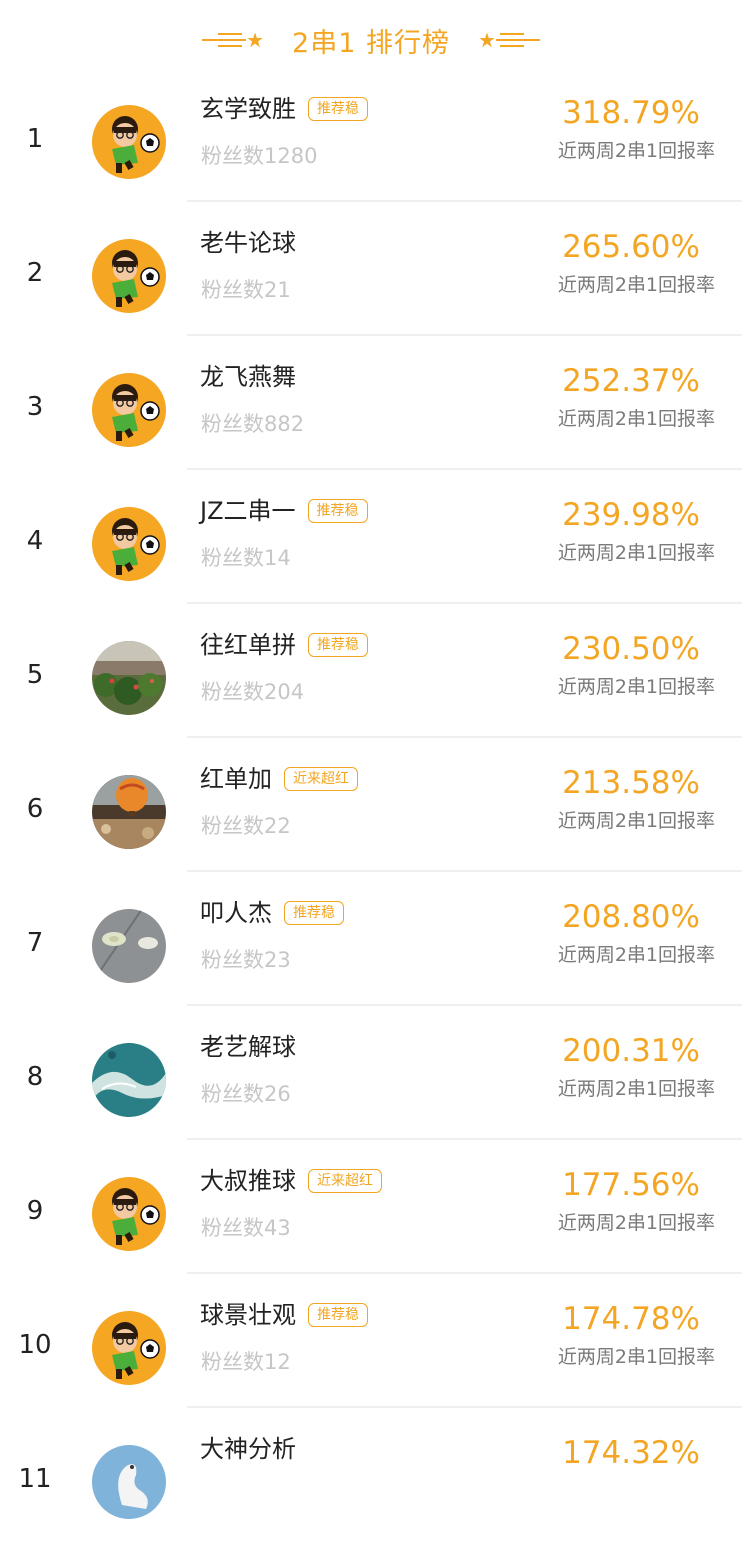 The width and height of the screenshot is (742, 1542). Describe the element at coordinates (253, 424) in the screenshot. I see `fans-count: 粉丝数882` at that location.